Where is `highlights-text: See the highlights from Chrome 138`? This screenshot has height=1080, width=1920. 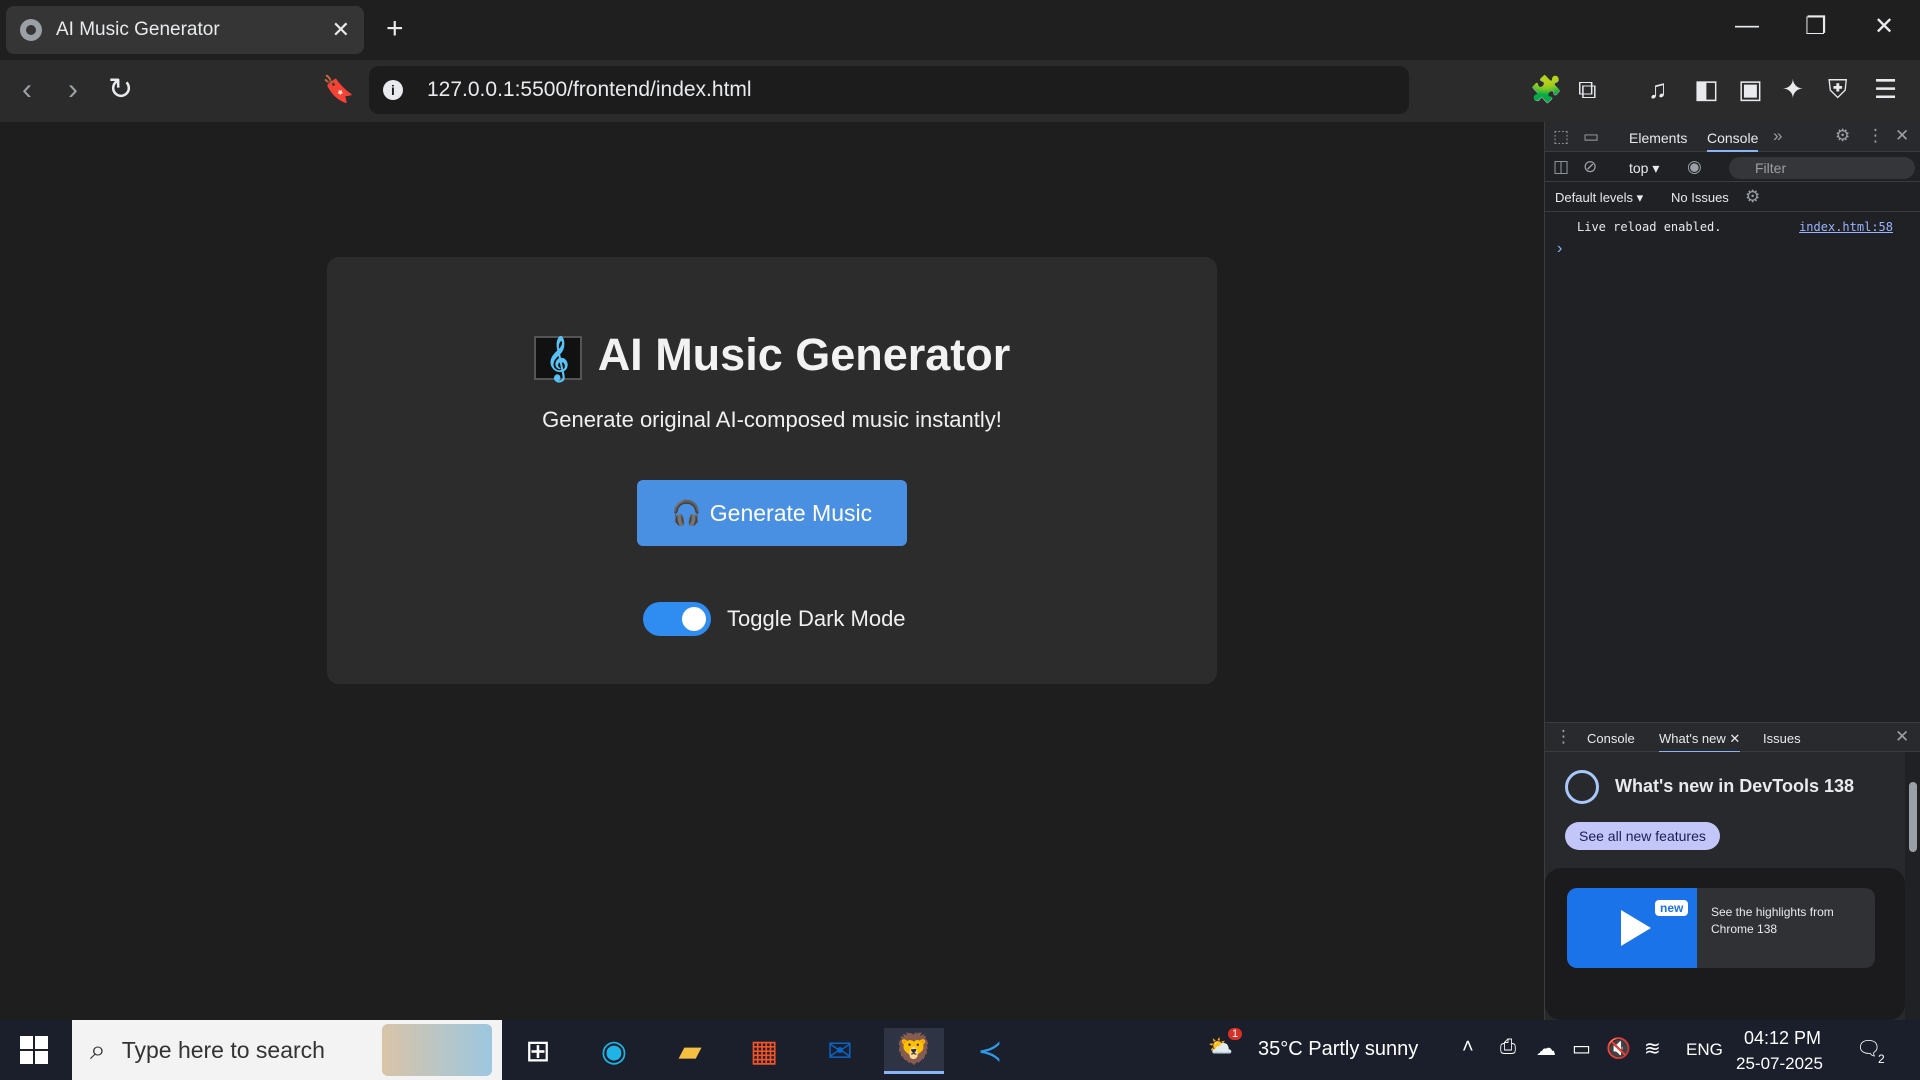 highlights-text: See the highlights from Chrome 138 is located at coordinates (1772, 920).